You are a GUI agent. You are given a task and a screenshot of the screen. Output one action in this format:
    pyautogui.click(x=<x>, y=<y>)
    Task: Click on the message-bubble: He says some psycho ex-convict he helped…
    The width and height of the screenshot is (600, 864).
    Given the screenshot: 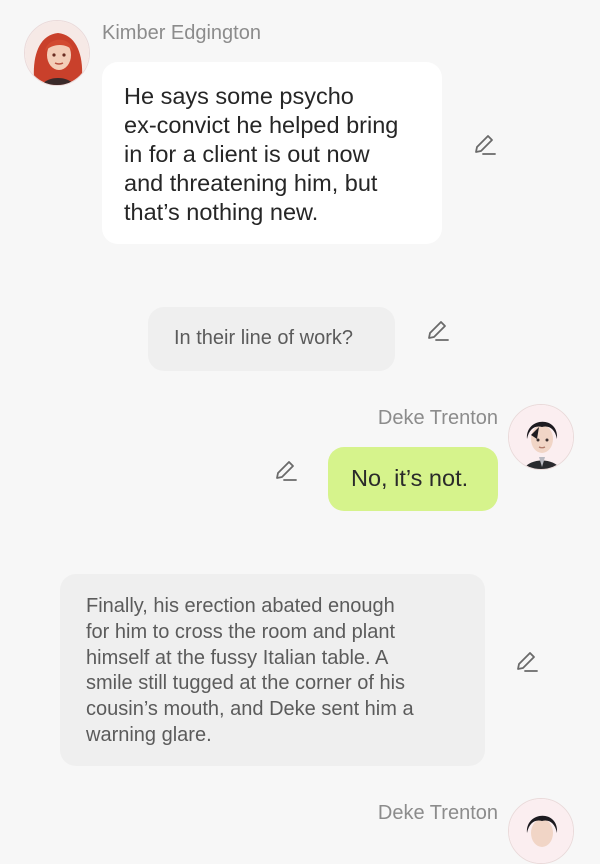 What is the action you would take?
    pyautogui.click(x=272, y=153)
    